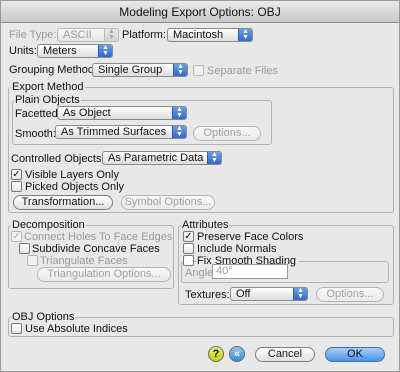  I want to click on visible-layers-checkbox: ✓, so click(16, 174).